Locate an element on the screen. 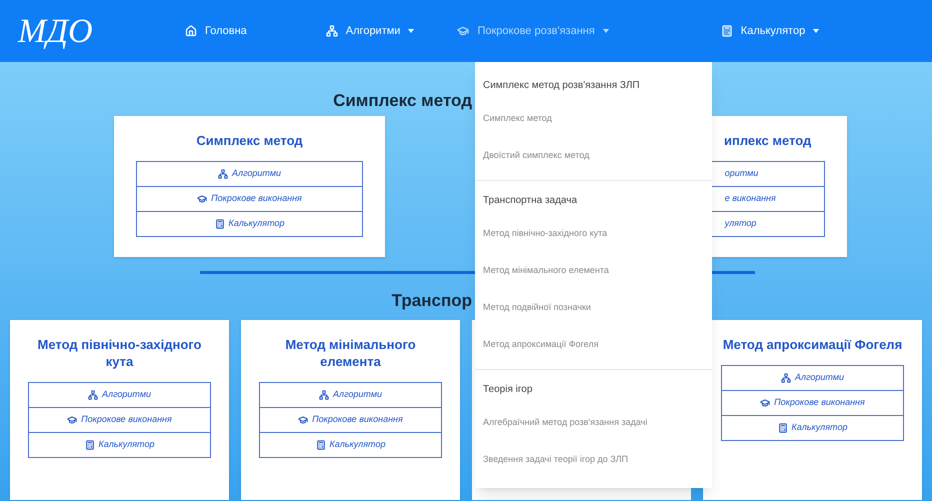 Image resolution: width=932 pixels, height=501 pixels. card-title: Метод апроксимації Фогеля is located at coordinates (813, 344).